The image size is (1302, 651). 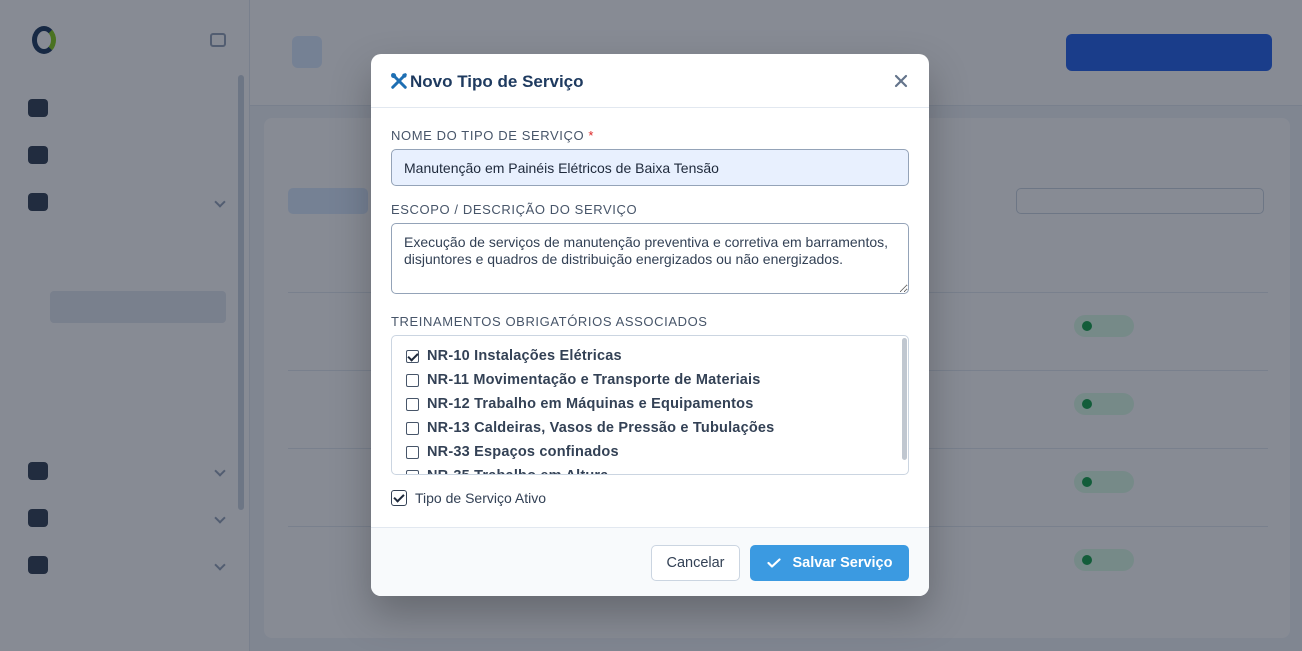 What do you see at coordinates (904, 399) in the screenshot?
I see `trainings-scrollbar` at bounding box center [904, 399].